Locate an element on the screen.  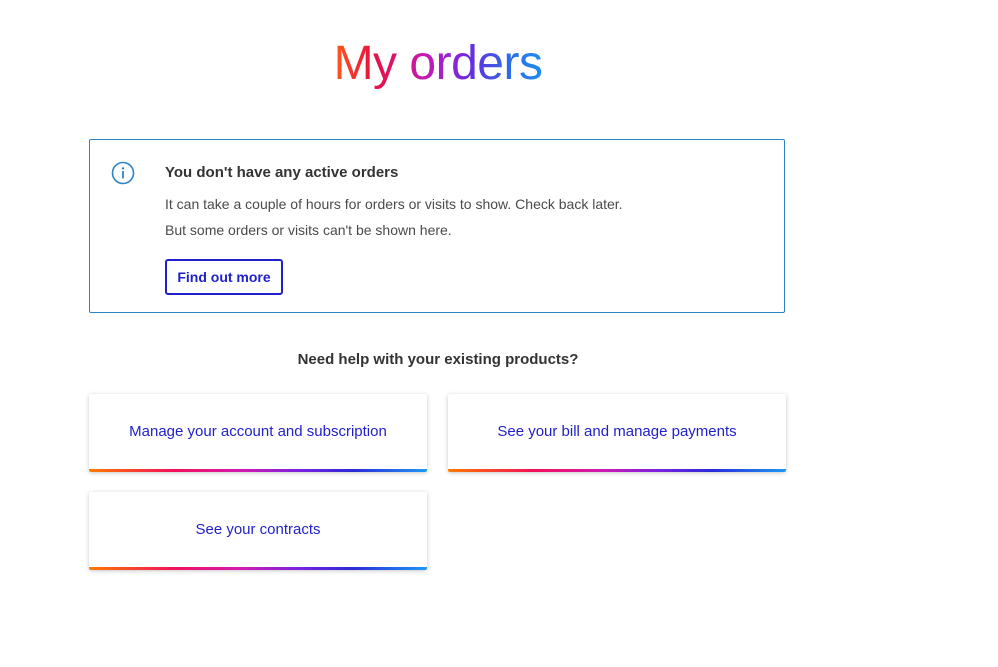
card-label: See your bill and manage payments is located at coordinates (617, 431).